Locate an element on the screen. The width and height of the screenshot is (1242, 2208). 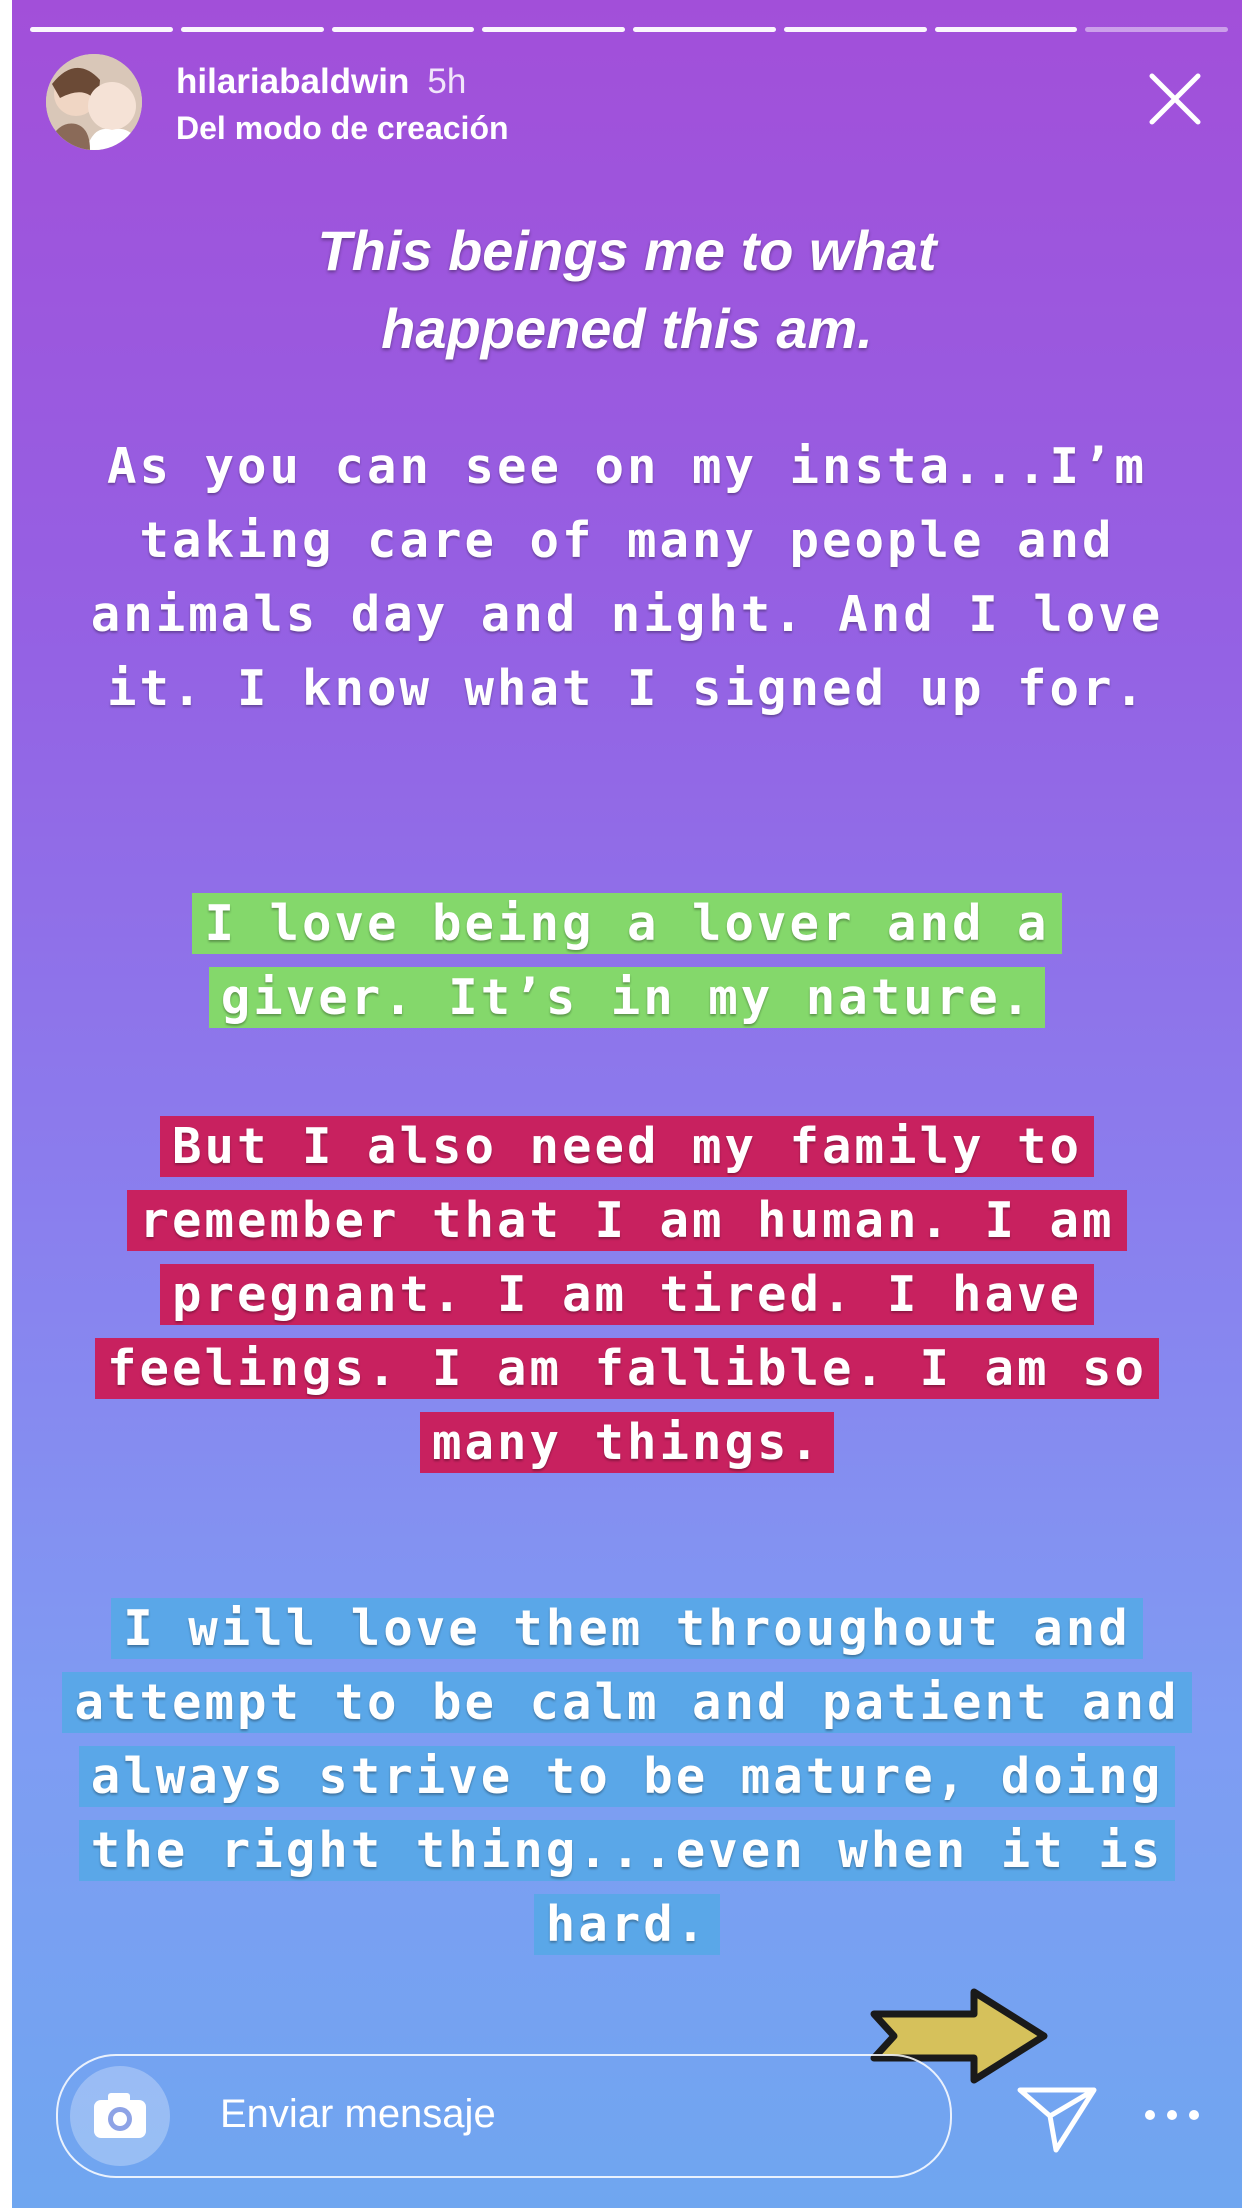
send-icon is located at coordinates (1057, 2116).